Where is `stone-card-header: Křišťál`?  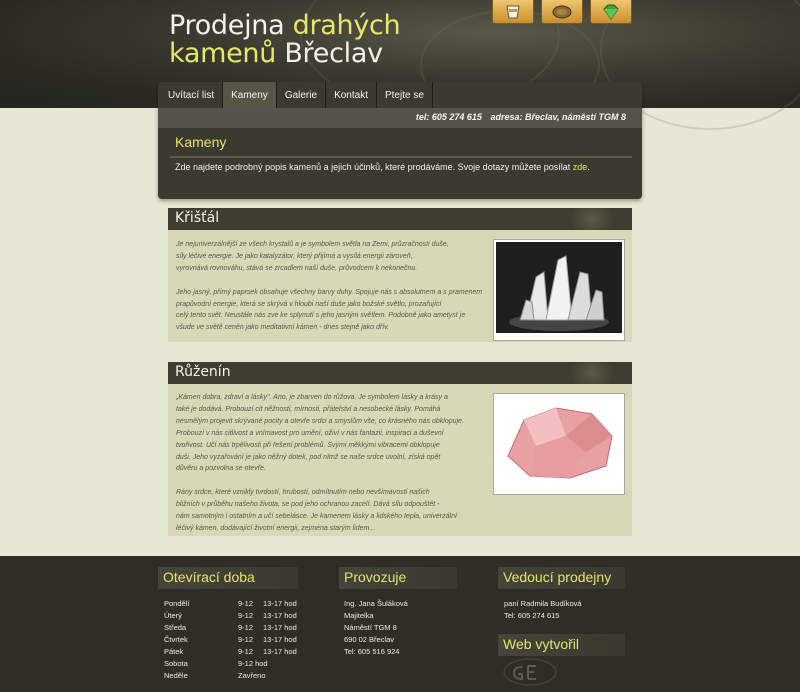 stone-card-header: Křišťál is located at coordinates (400, 219).